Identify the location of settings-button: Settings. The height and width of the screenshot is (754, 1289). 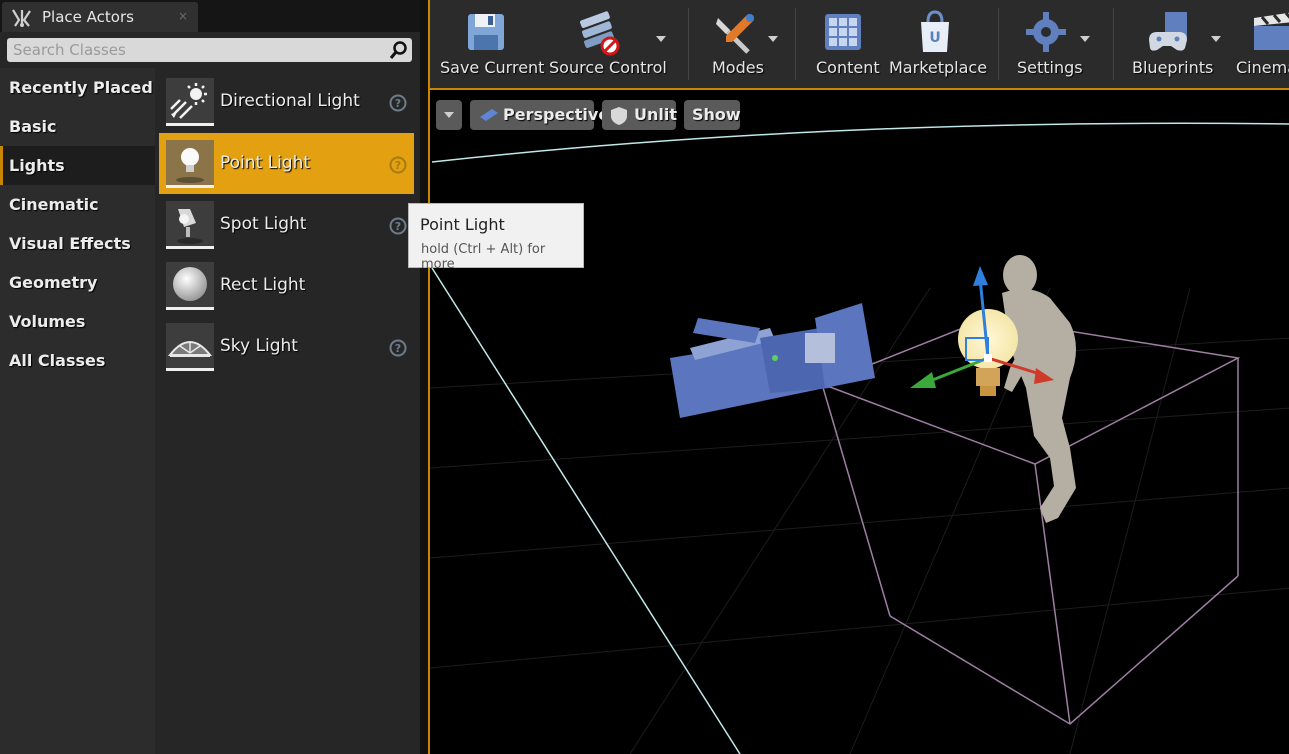
(1055, 44).